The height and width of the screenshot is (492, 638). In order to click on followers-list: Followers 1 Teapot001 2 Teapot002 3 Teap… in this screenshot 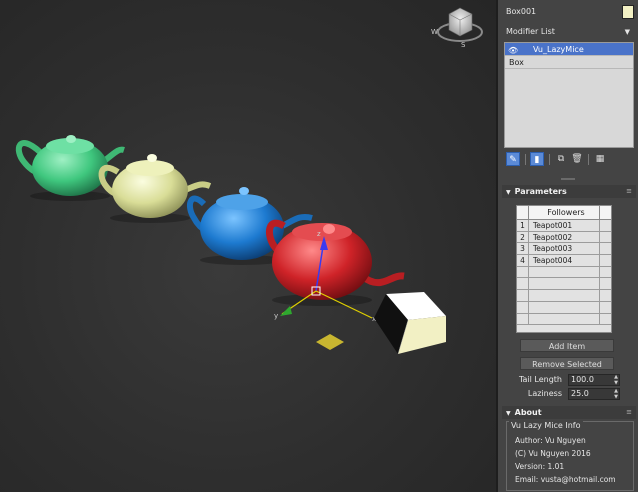, I will do `click(564, 269)`.